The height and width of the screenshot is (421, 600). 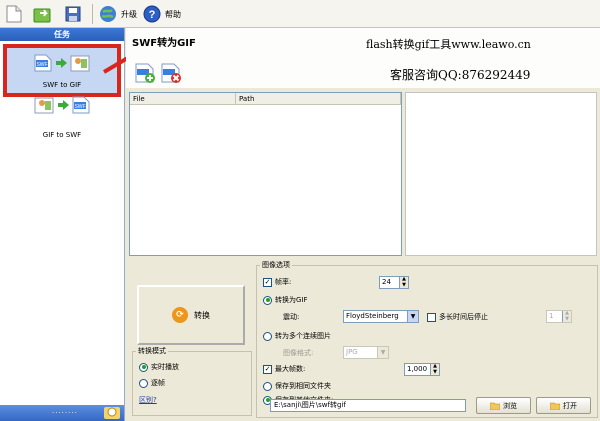 What do you see at coordinates (173, 14) in the screenshot?
I see `help-label: 帮助` at bounding box center [173, 14].